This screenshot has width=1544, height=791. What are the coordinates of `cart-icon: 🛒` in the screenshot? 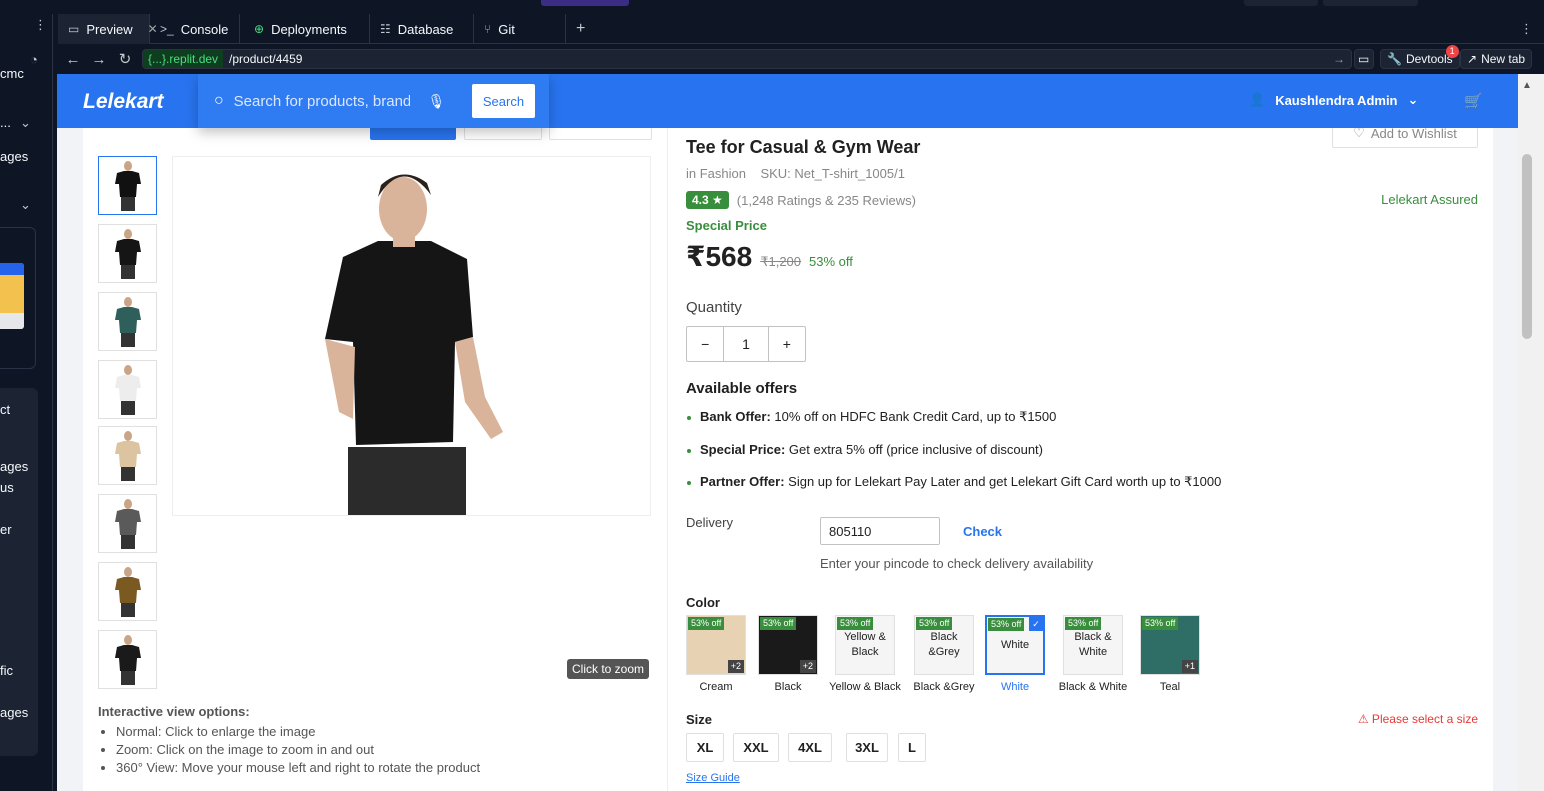 It's located at (1473, 101).